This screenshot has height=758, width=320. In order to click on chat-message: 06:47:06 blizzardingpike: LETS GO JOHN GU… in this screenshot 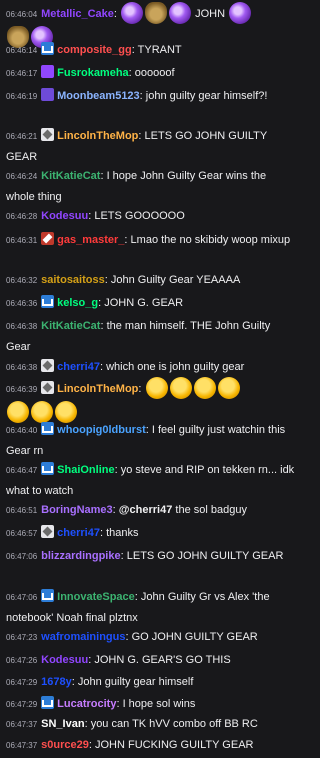, I will do `click(145, 556)`.